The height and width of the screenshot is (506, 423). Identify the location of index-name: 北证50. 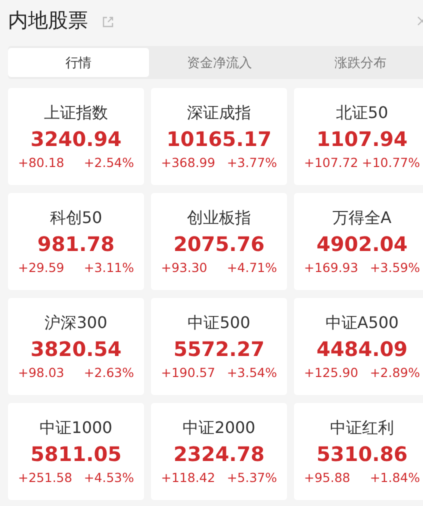
(362, 113).